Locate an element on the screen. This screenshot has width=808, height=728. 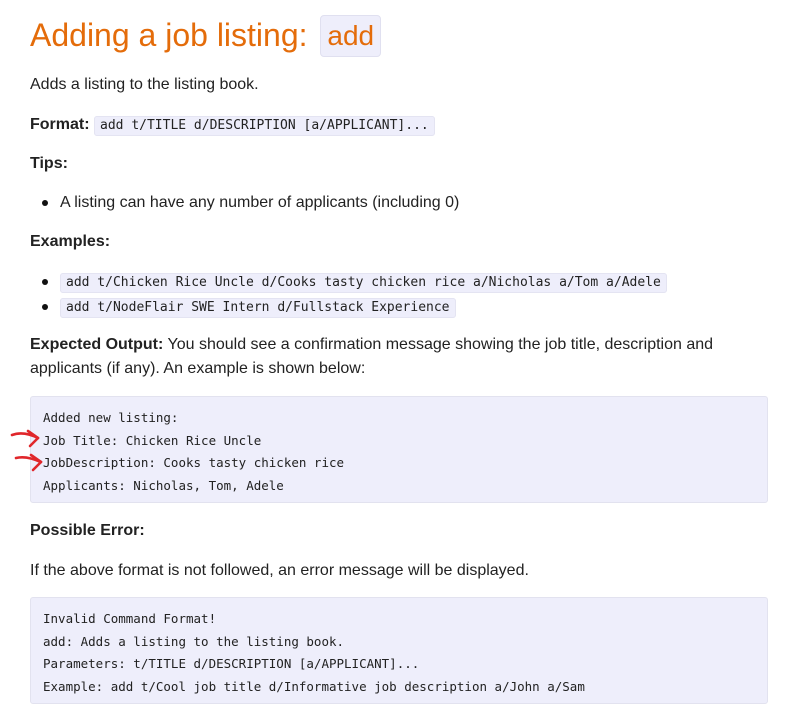
format-label: Format: is located at coordinates (60, 124).